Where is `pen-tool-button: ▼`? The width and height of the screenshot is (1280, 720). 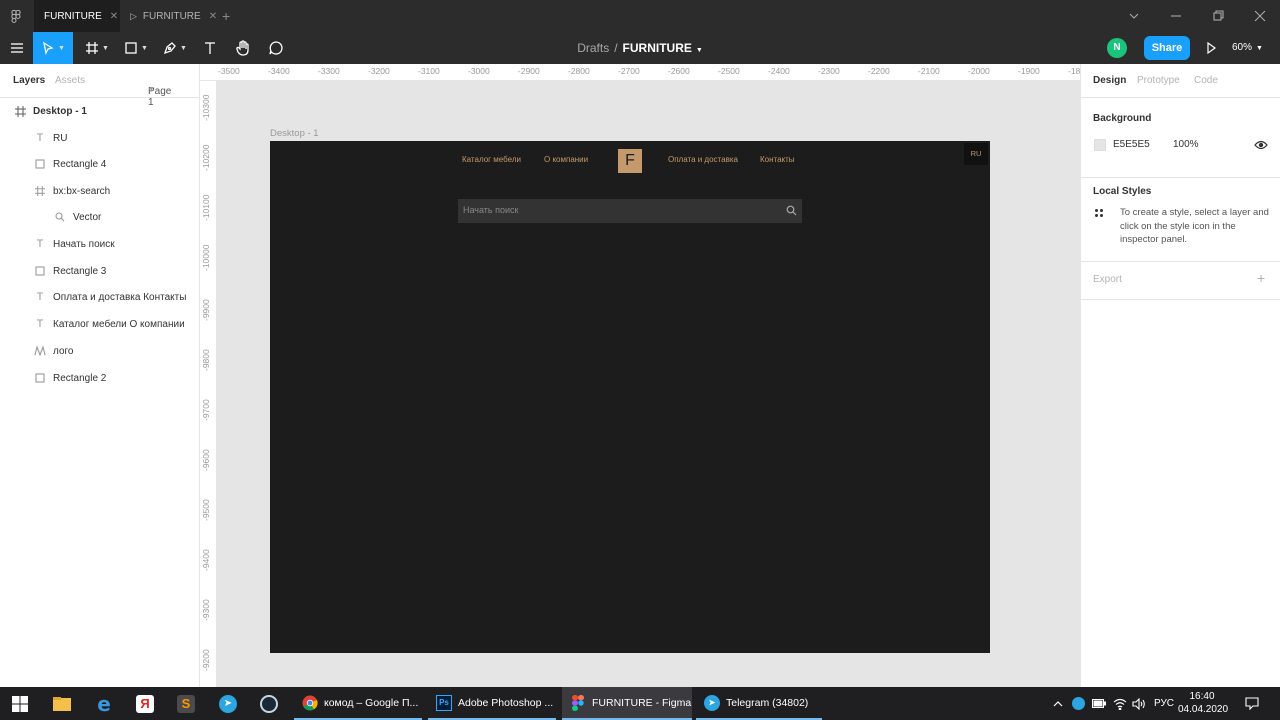
pen-tool-button: ▼ is located at coordinates (175, 48).